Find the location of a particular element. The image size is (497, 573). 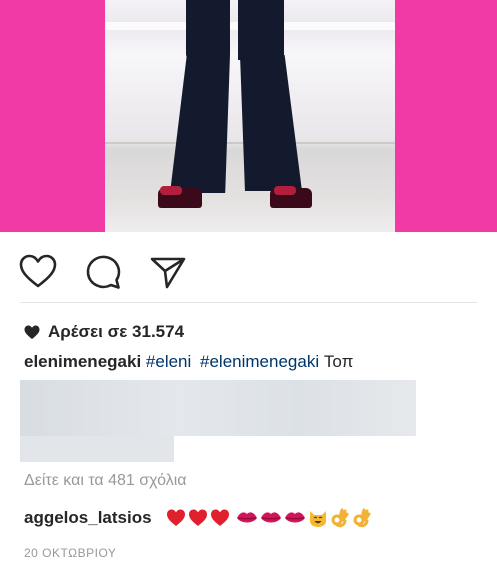

hashtag-link: #eleni is located at coordinates (168, 361).